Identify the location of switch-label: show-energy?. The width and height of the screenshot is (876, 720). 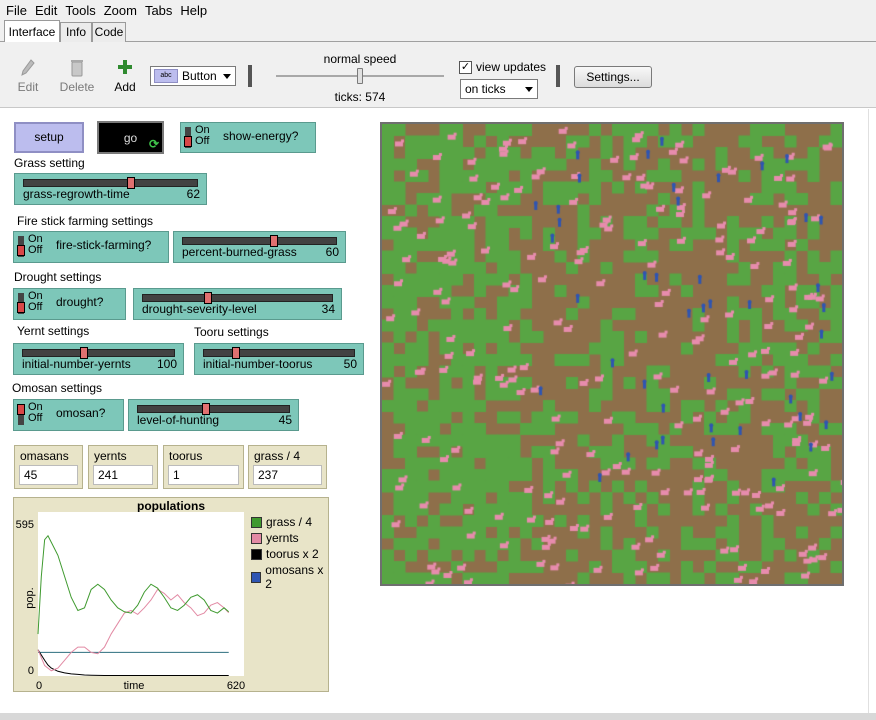
(261, 136).